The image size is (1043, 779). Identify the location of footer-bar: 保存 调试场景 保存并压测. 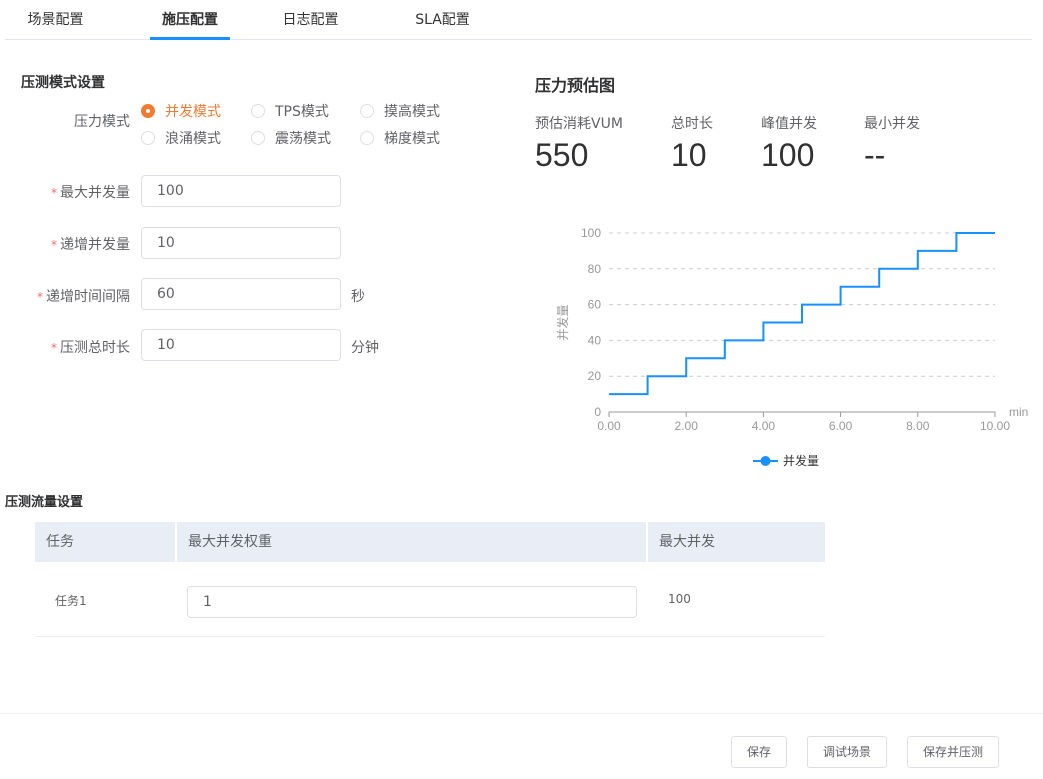
(521, 746).